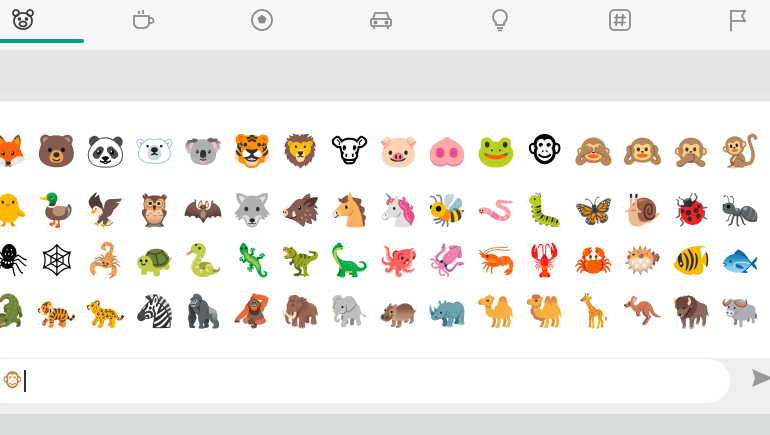 Image resolution: width=770 pixels, height=435 pixels. I want to click on emoji-cell: 🦁, so click(301, 151).